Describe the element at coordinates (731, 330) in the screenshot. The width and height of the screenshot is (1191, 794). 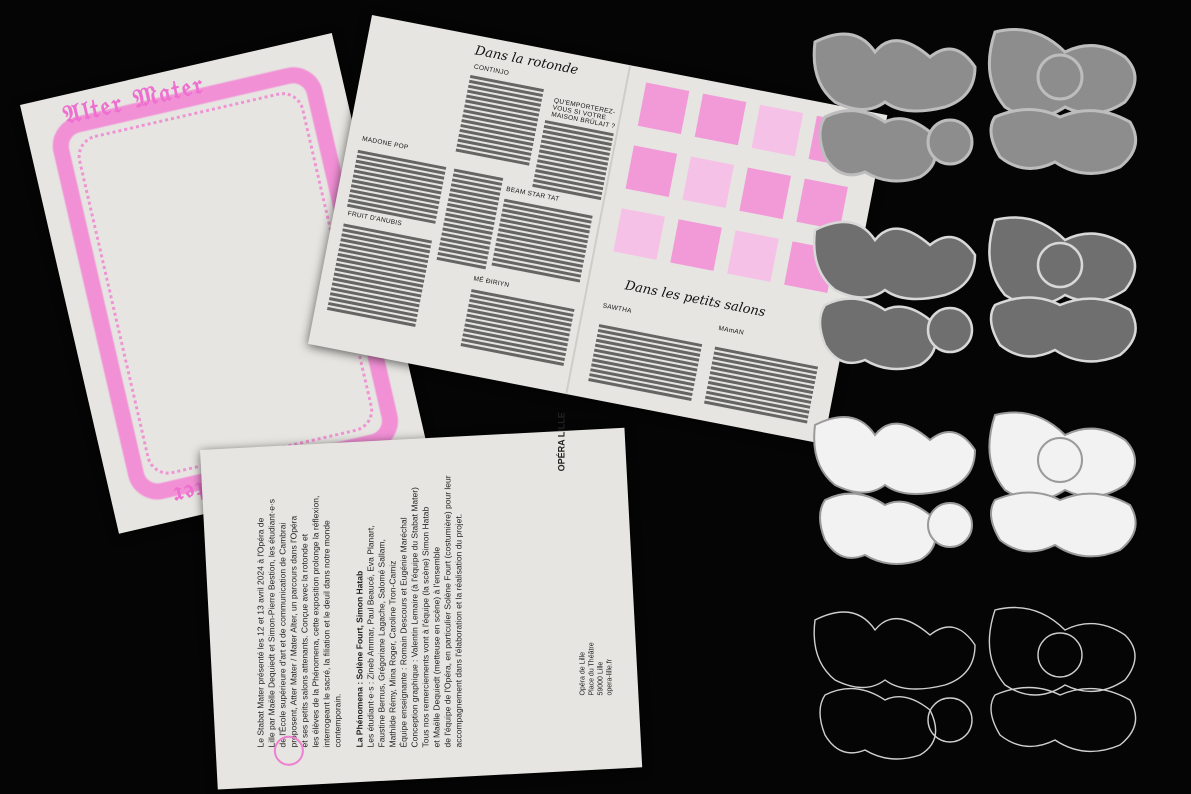
I see `artist-heading: MAmAN` at that location.